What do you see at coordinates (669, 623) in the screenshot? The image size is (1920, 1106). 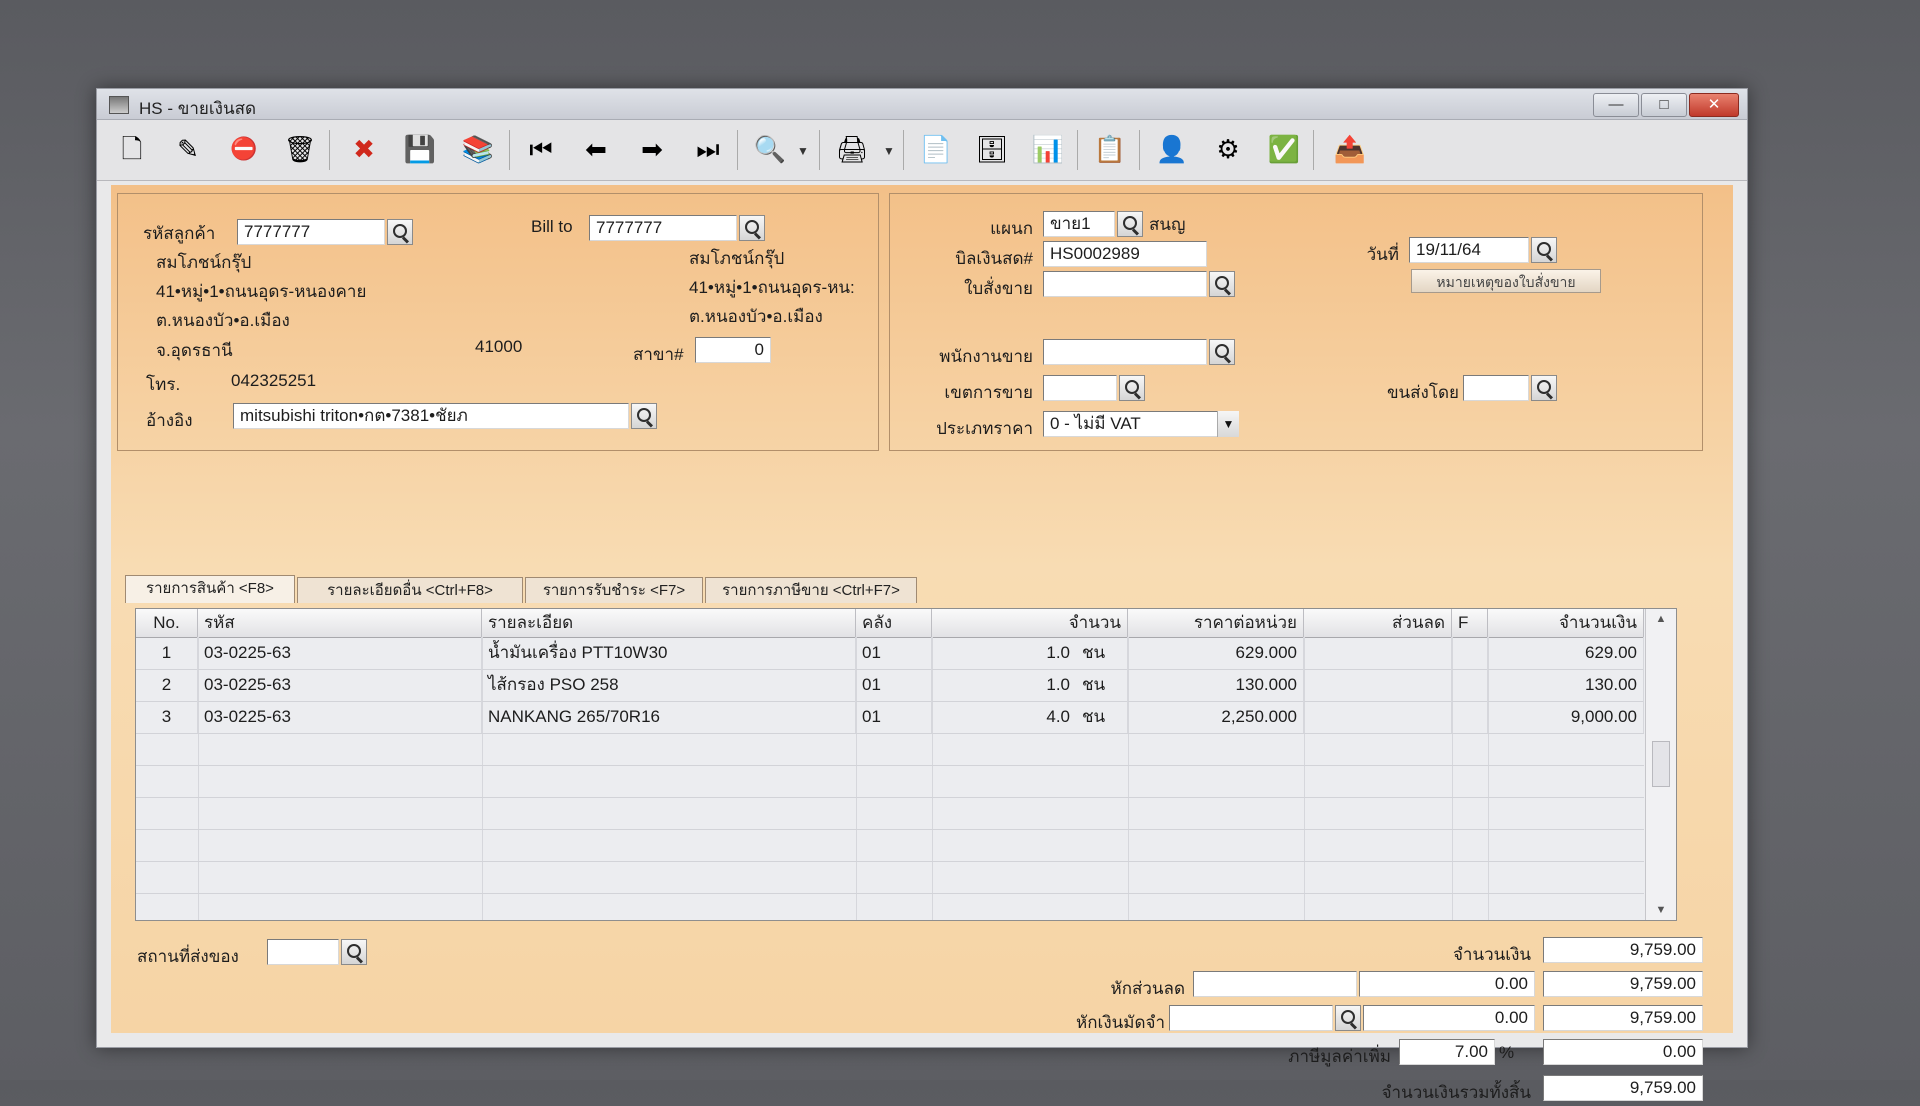 I see `col-description: รายละเอียด` at bounding box center [669, 623].